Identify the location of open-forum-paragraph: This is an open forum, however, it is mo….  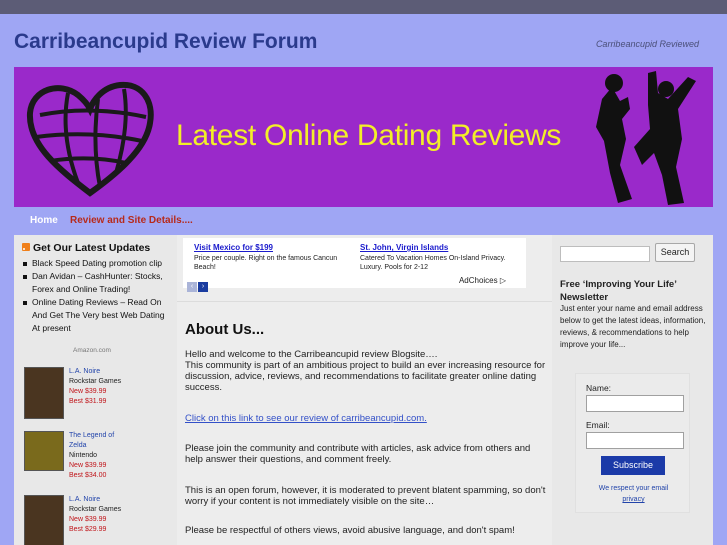
(365, 496).